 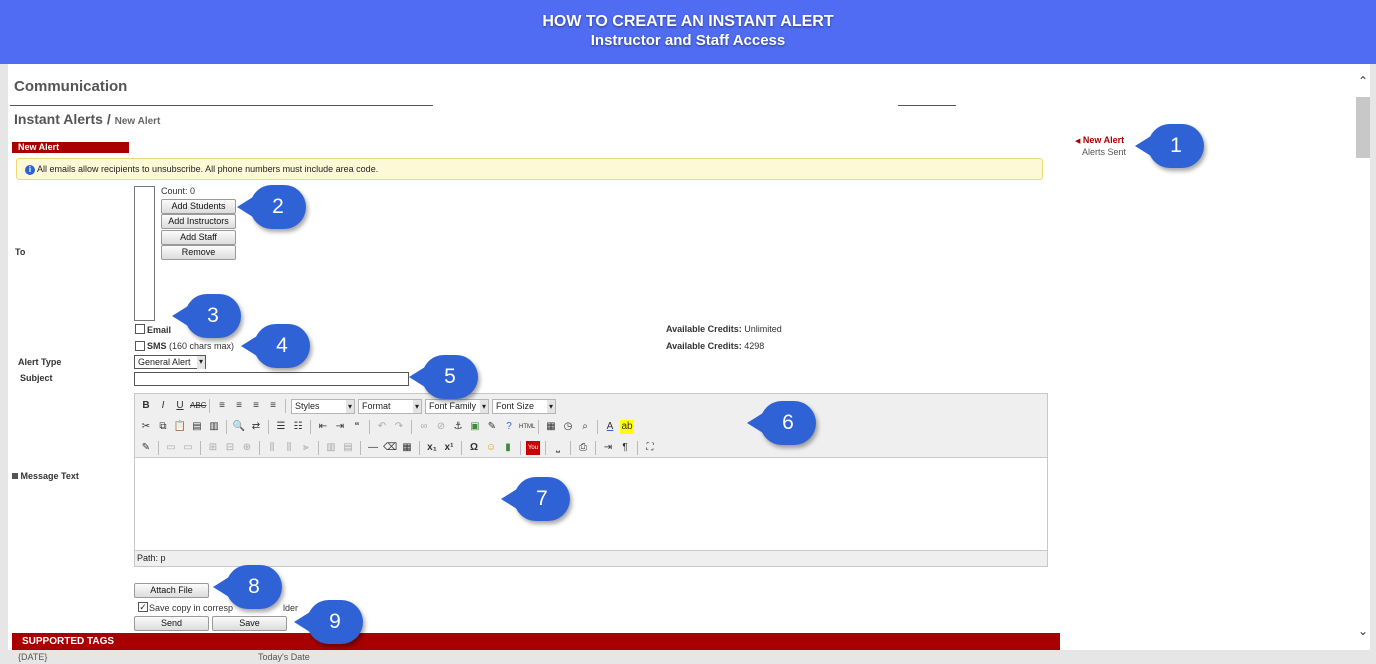 I want to click on table-row-props-icon: ⊞, so click(x=213, y=448).